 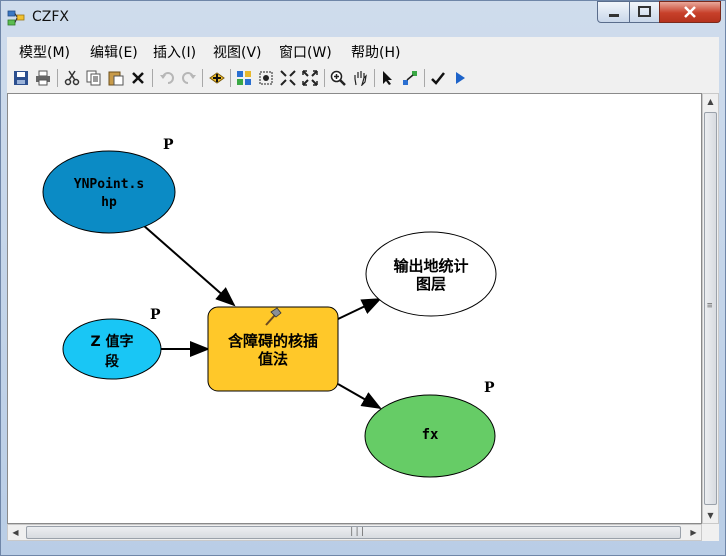 I want to click on delete-icon, so click(x=138, y=78).